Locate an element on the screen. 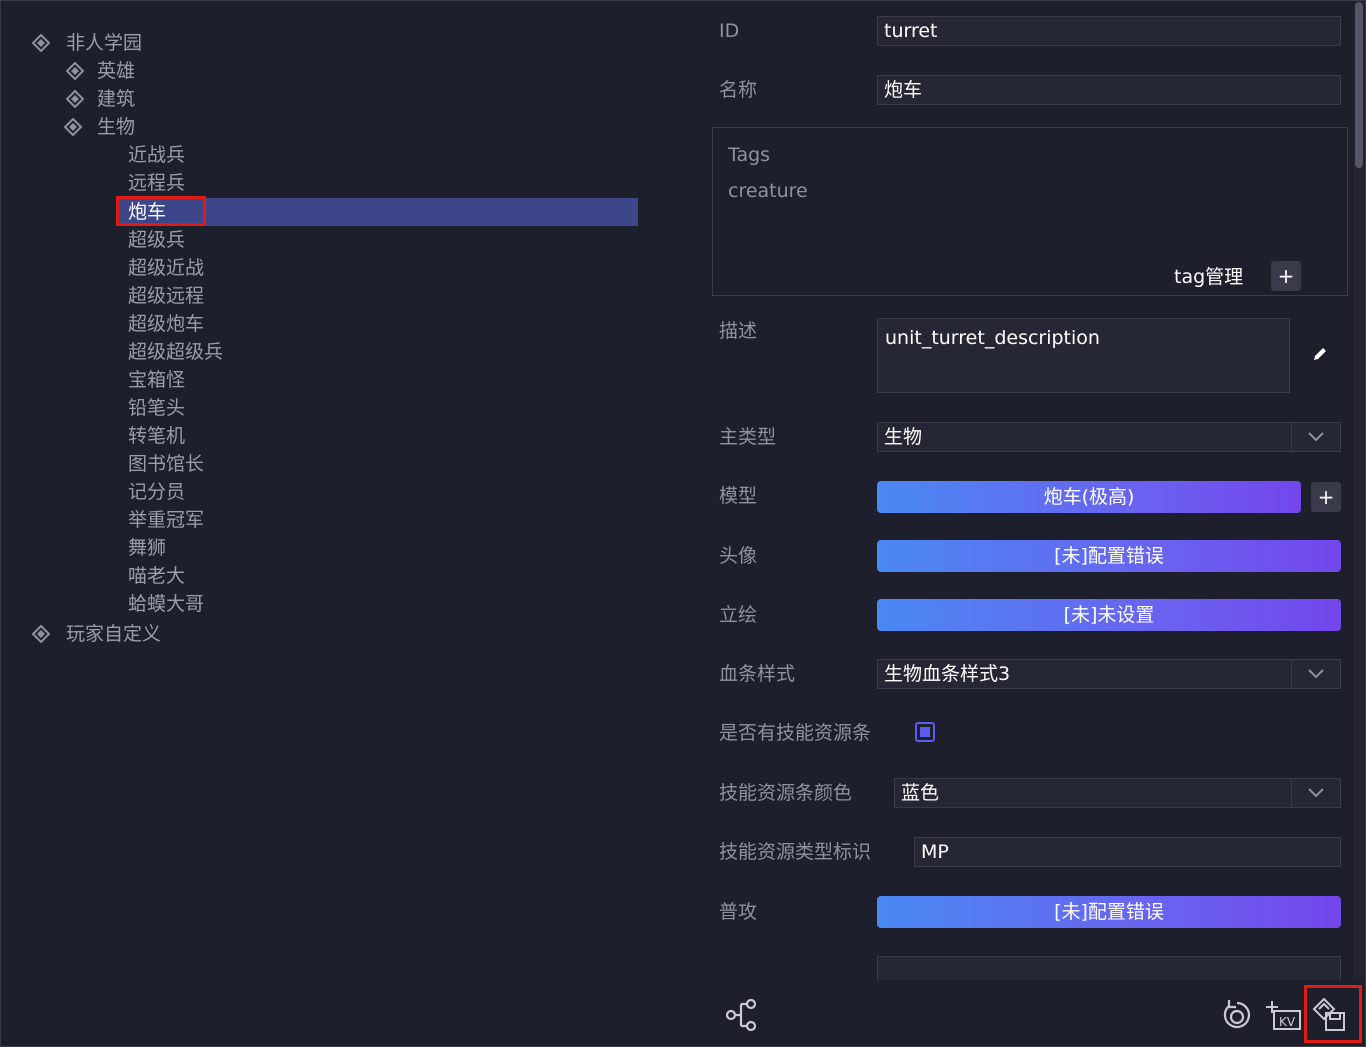  name-label: 名称 is located at coordinates (738, 90).